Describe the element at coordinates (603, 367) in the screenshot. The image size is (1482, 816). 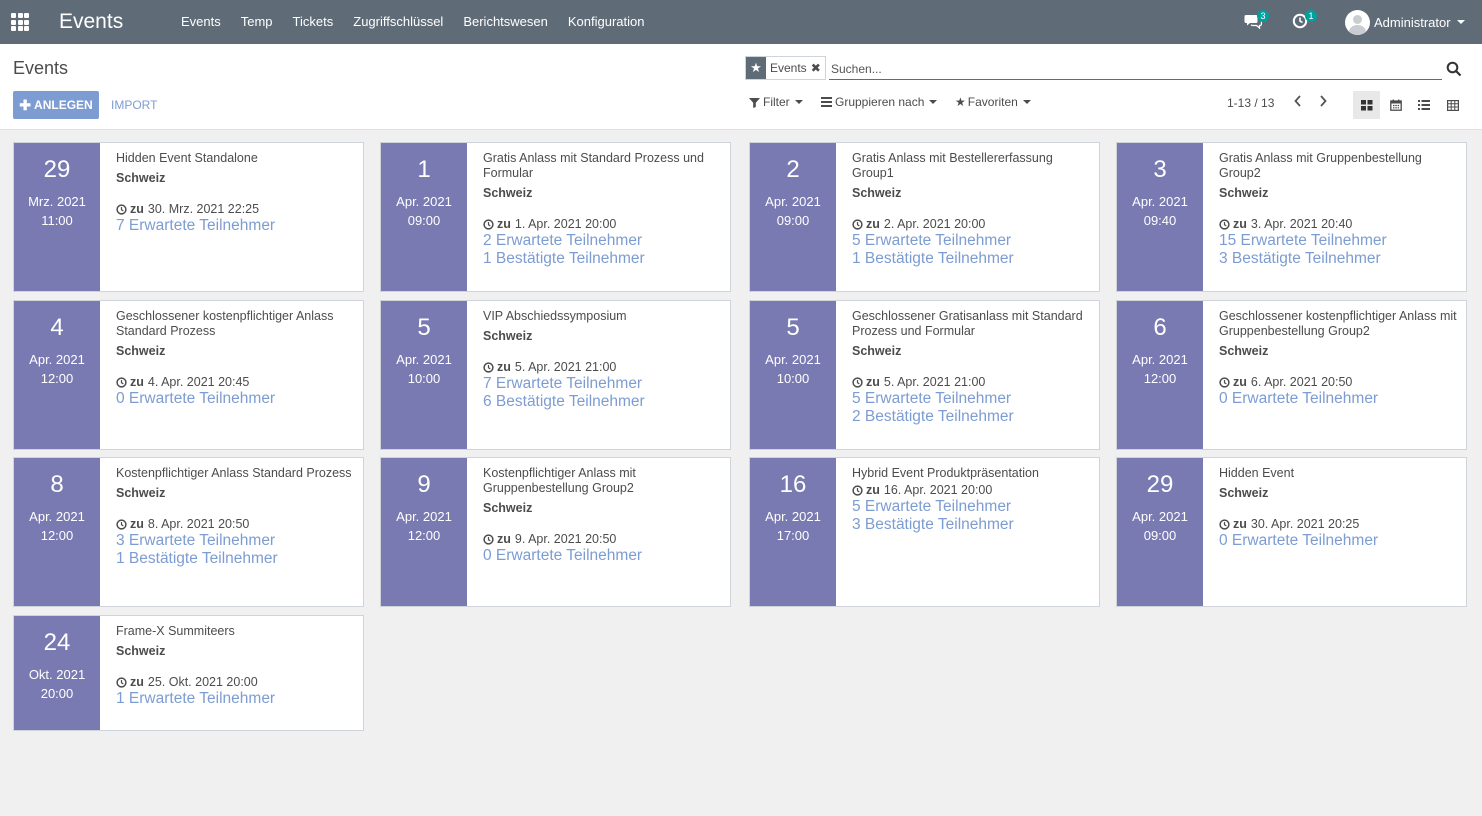
I see `event-due: zu 5. Apr. 2021 21:00` at that location.